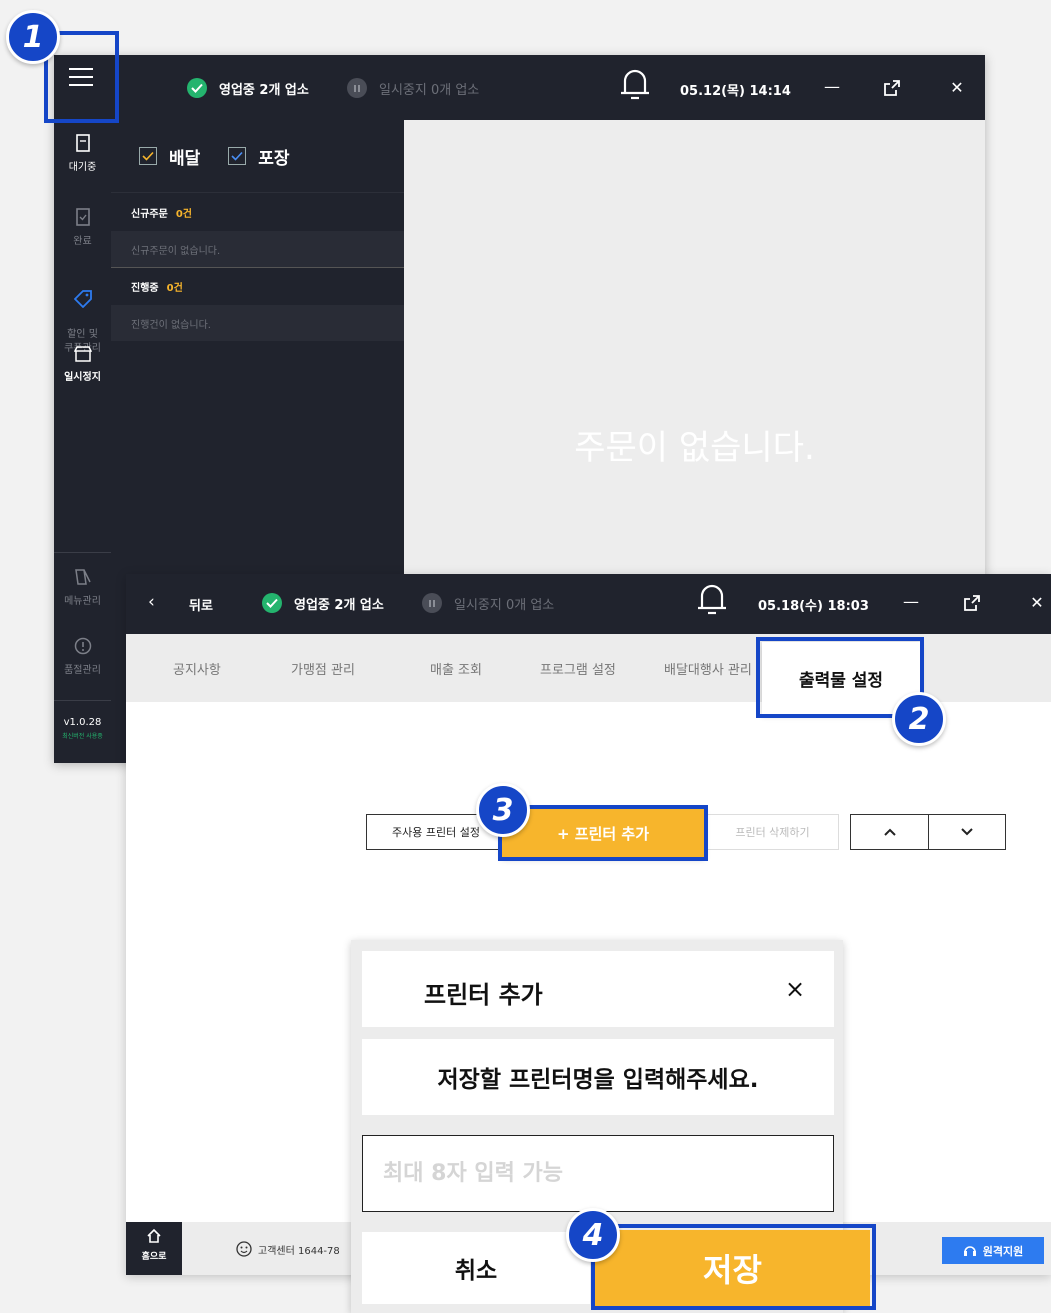  What do you see at coordinates (82, 217) in the screenshot?
I see `check-receipt-icon` at bounding box center [82, 217].